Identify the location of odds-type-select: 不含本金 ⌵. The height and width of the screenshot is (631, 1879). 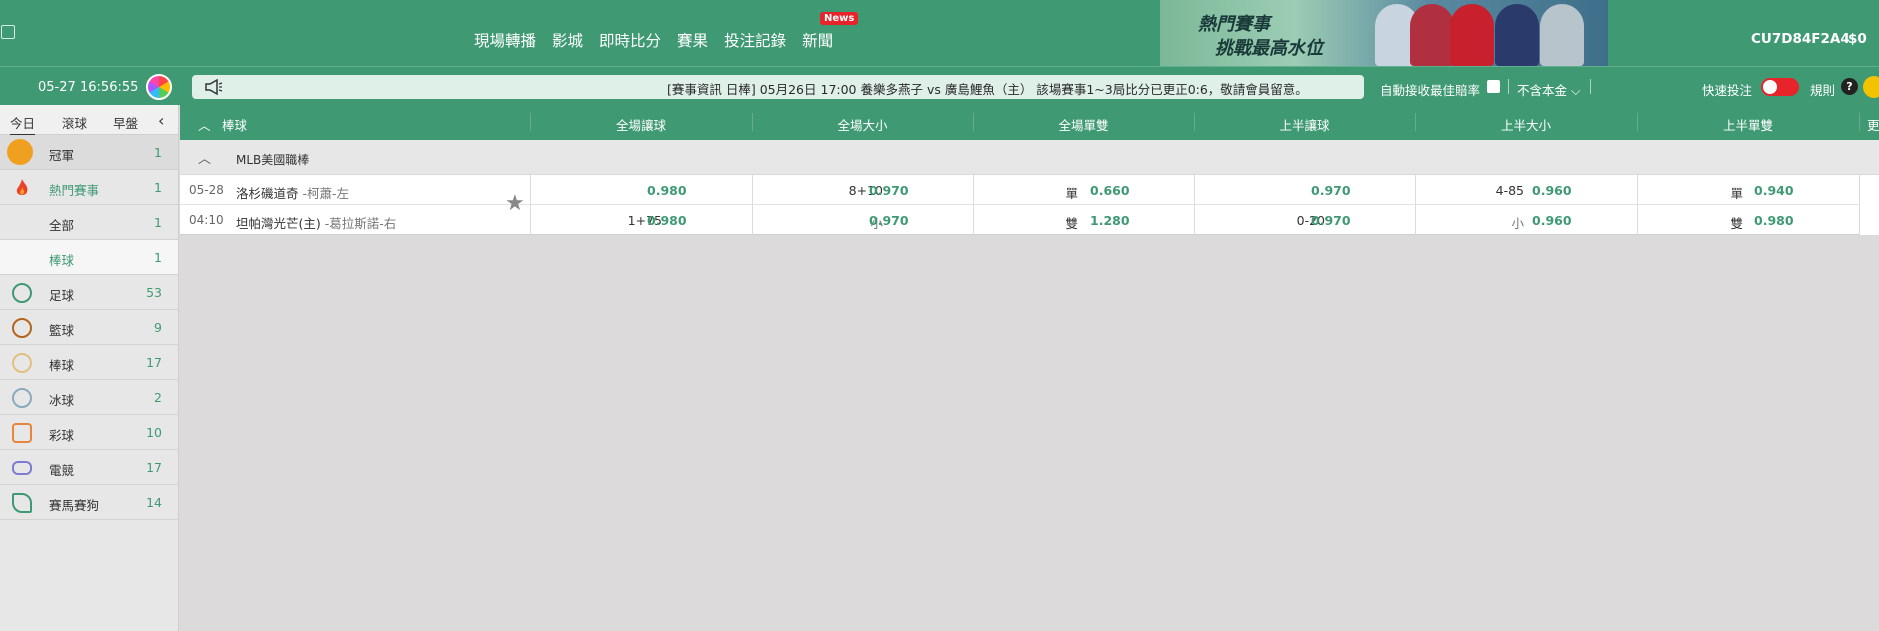
(1548, 89).